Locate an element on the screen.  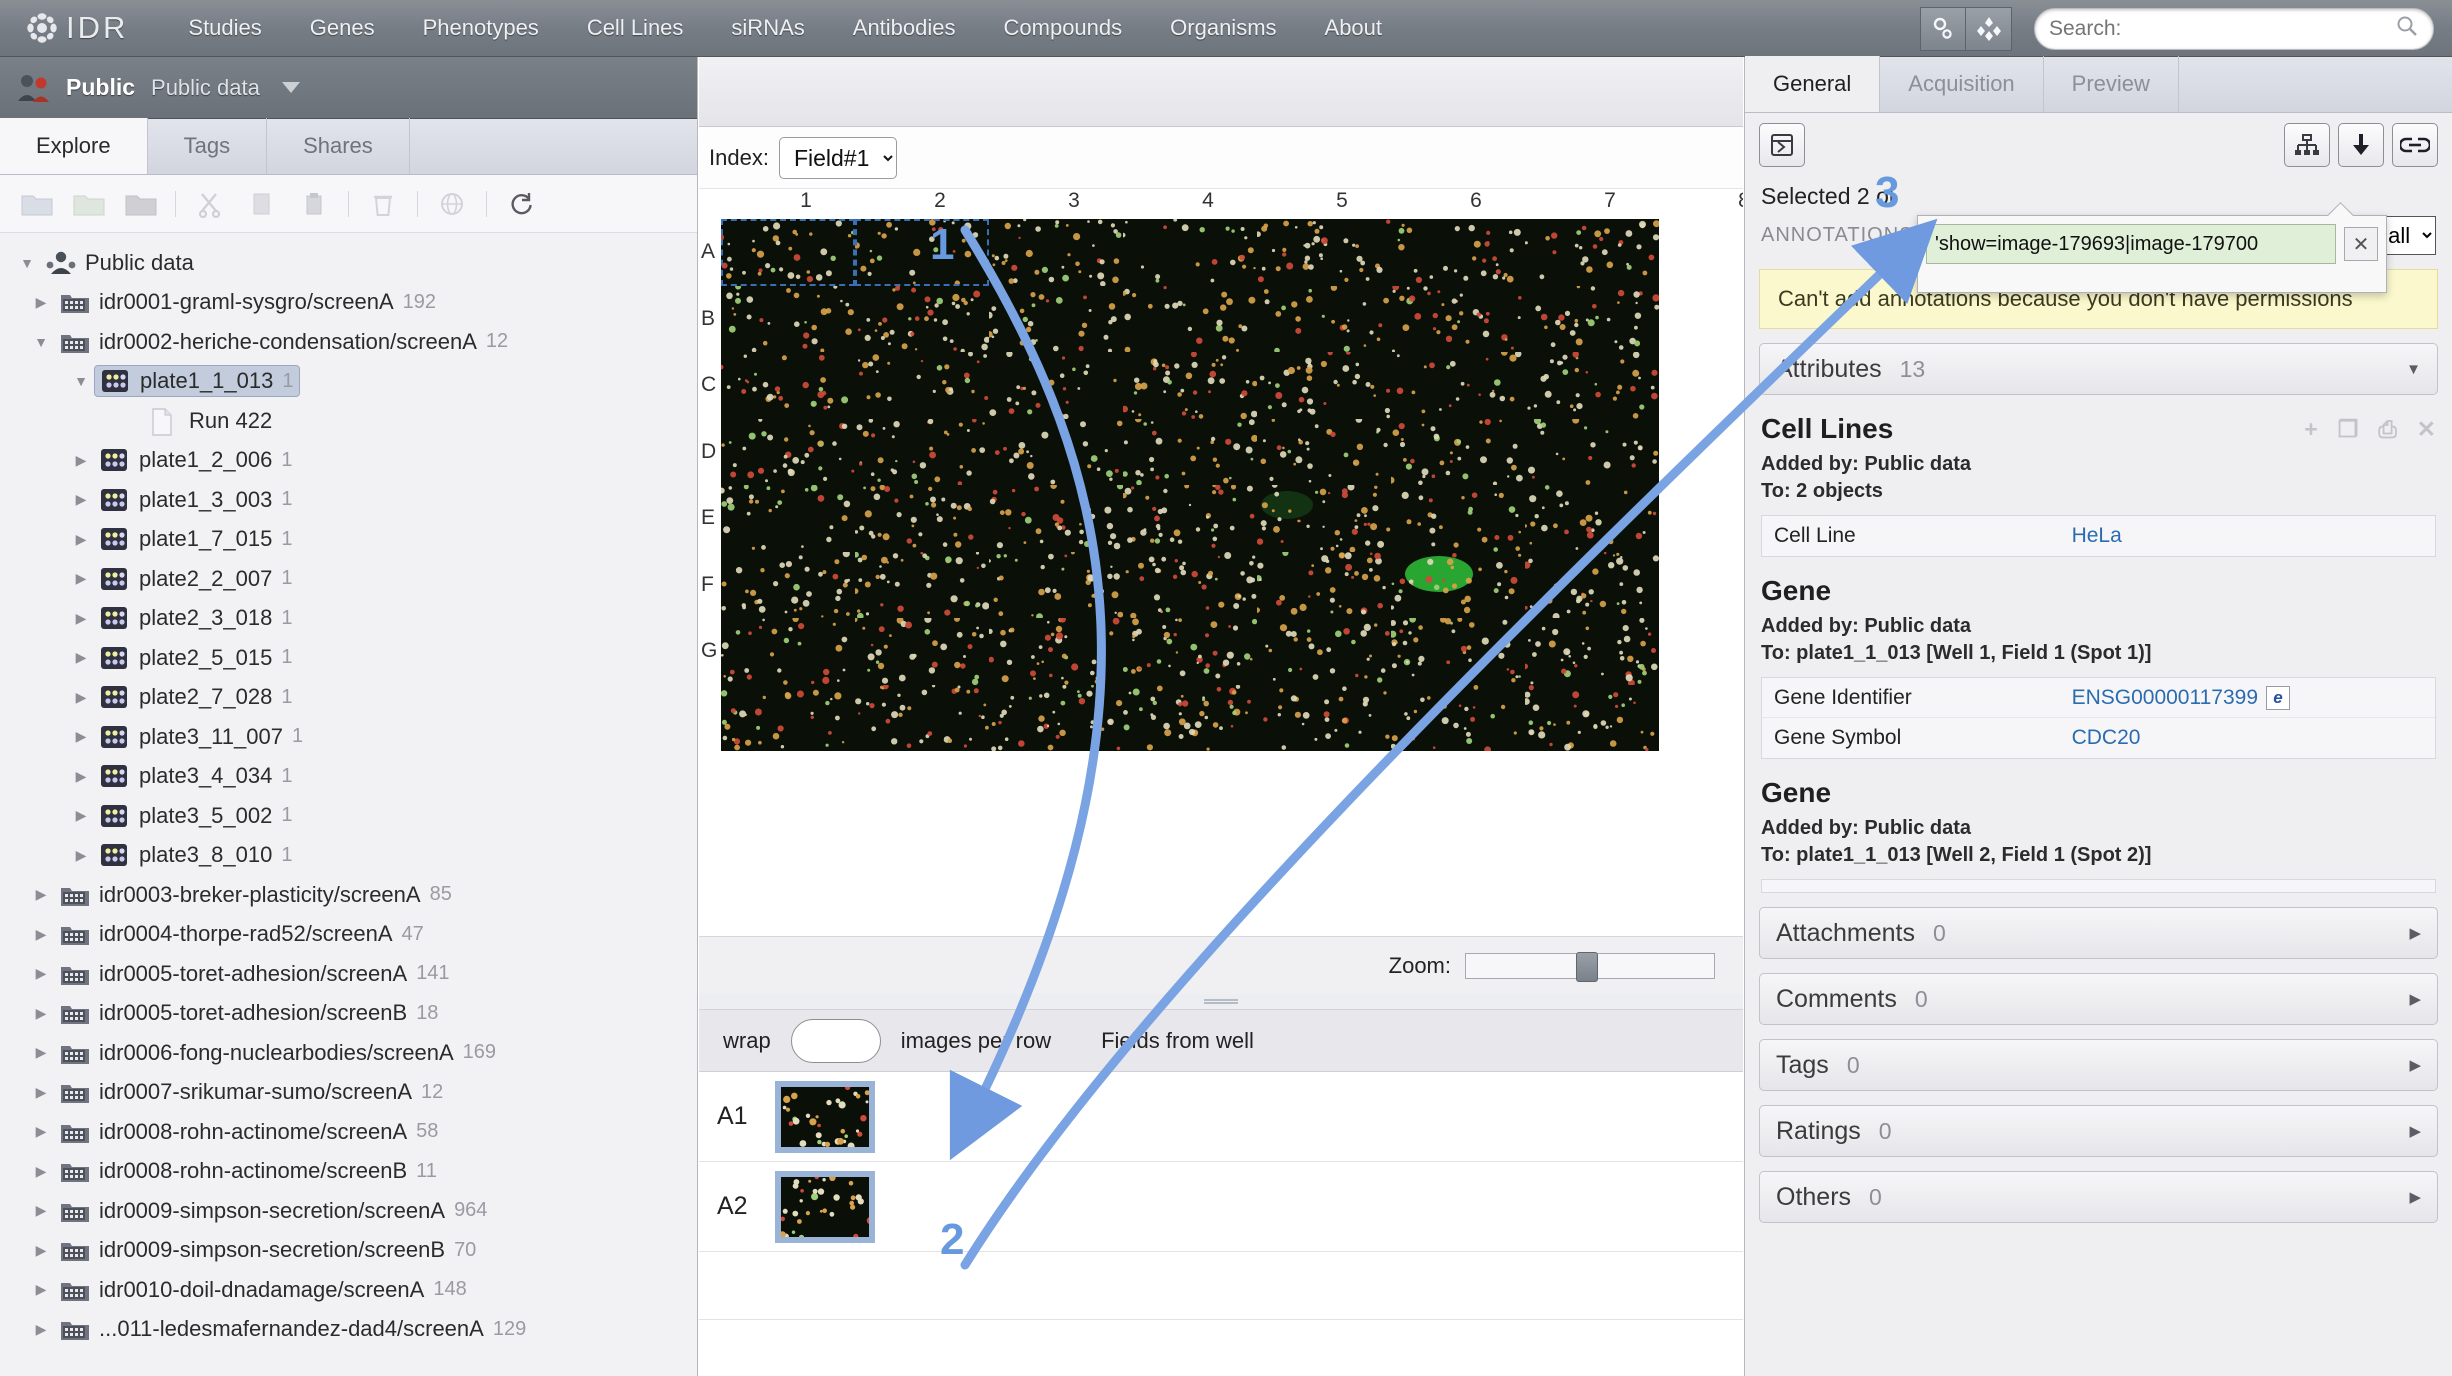
tree-item: ▶ plate2_3_018 1 is located at coordinates (348, 619).